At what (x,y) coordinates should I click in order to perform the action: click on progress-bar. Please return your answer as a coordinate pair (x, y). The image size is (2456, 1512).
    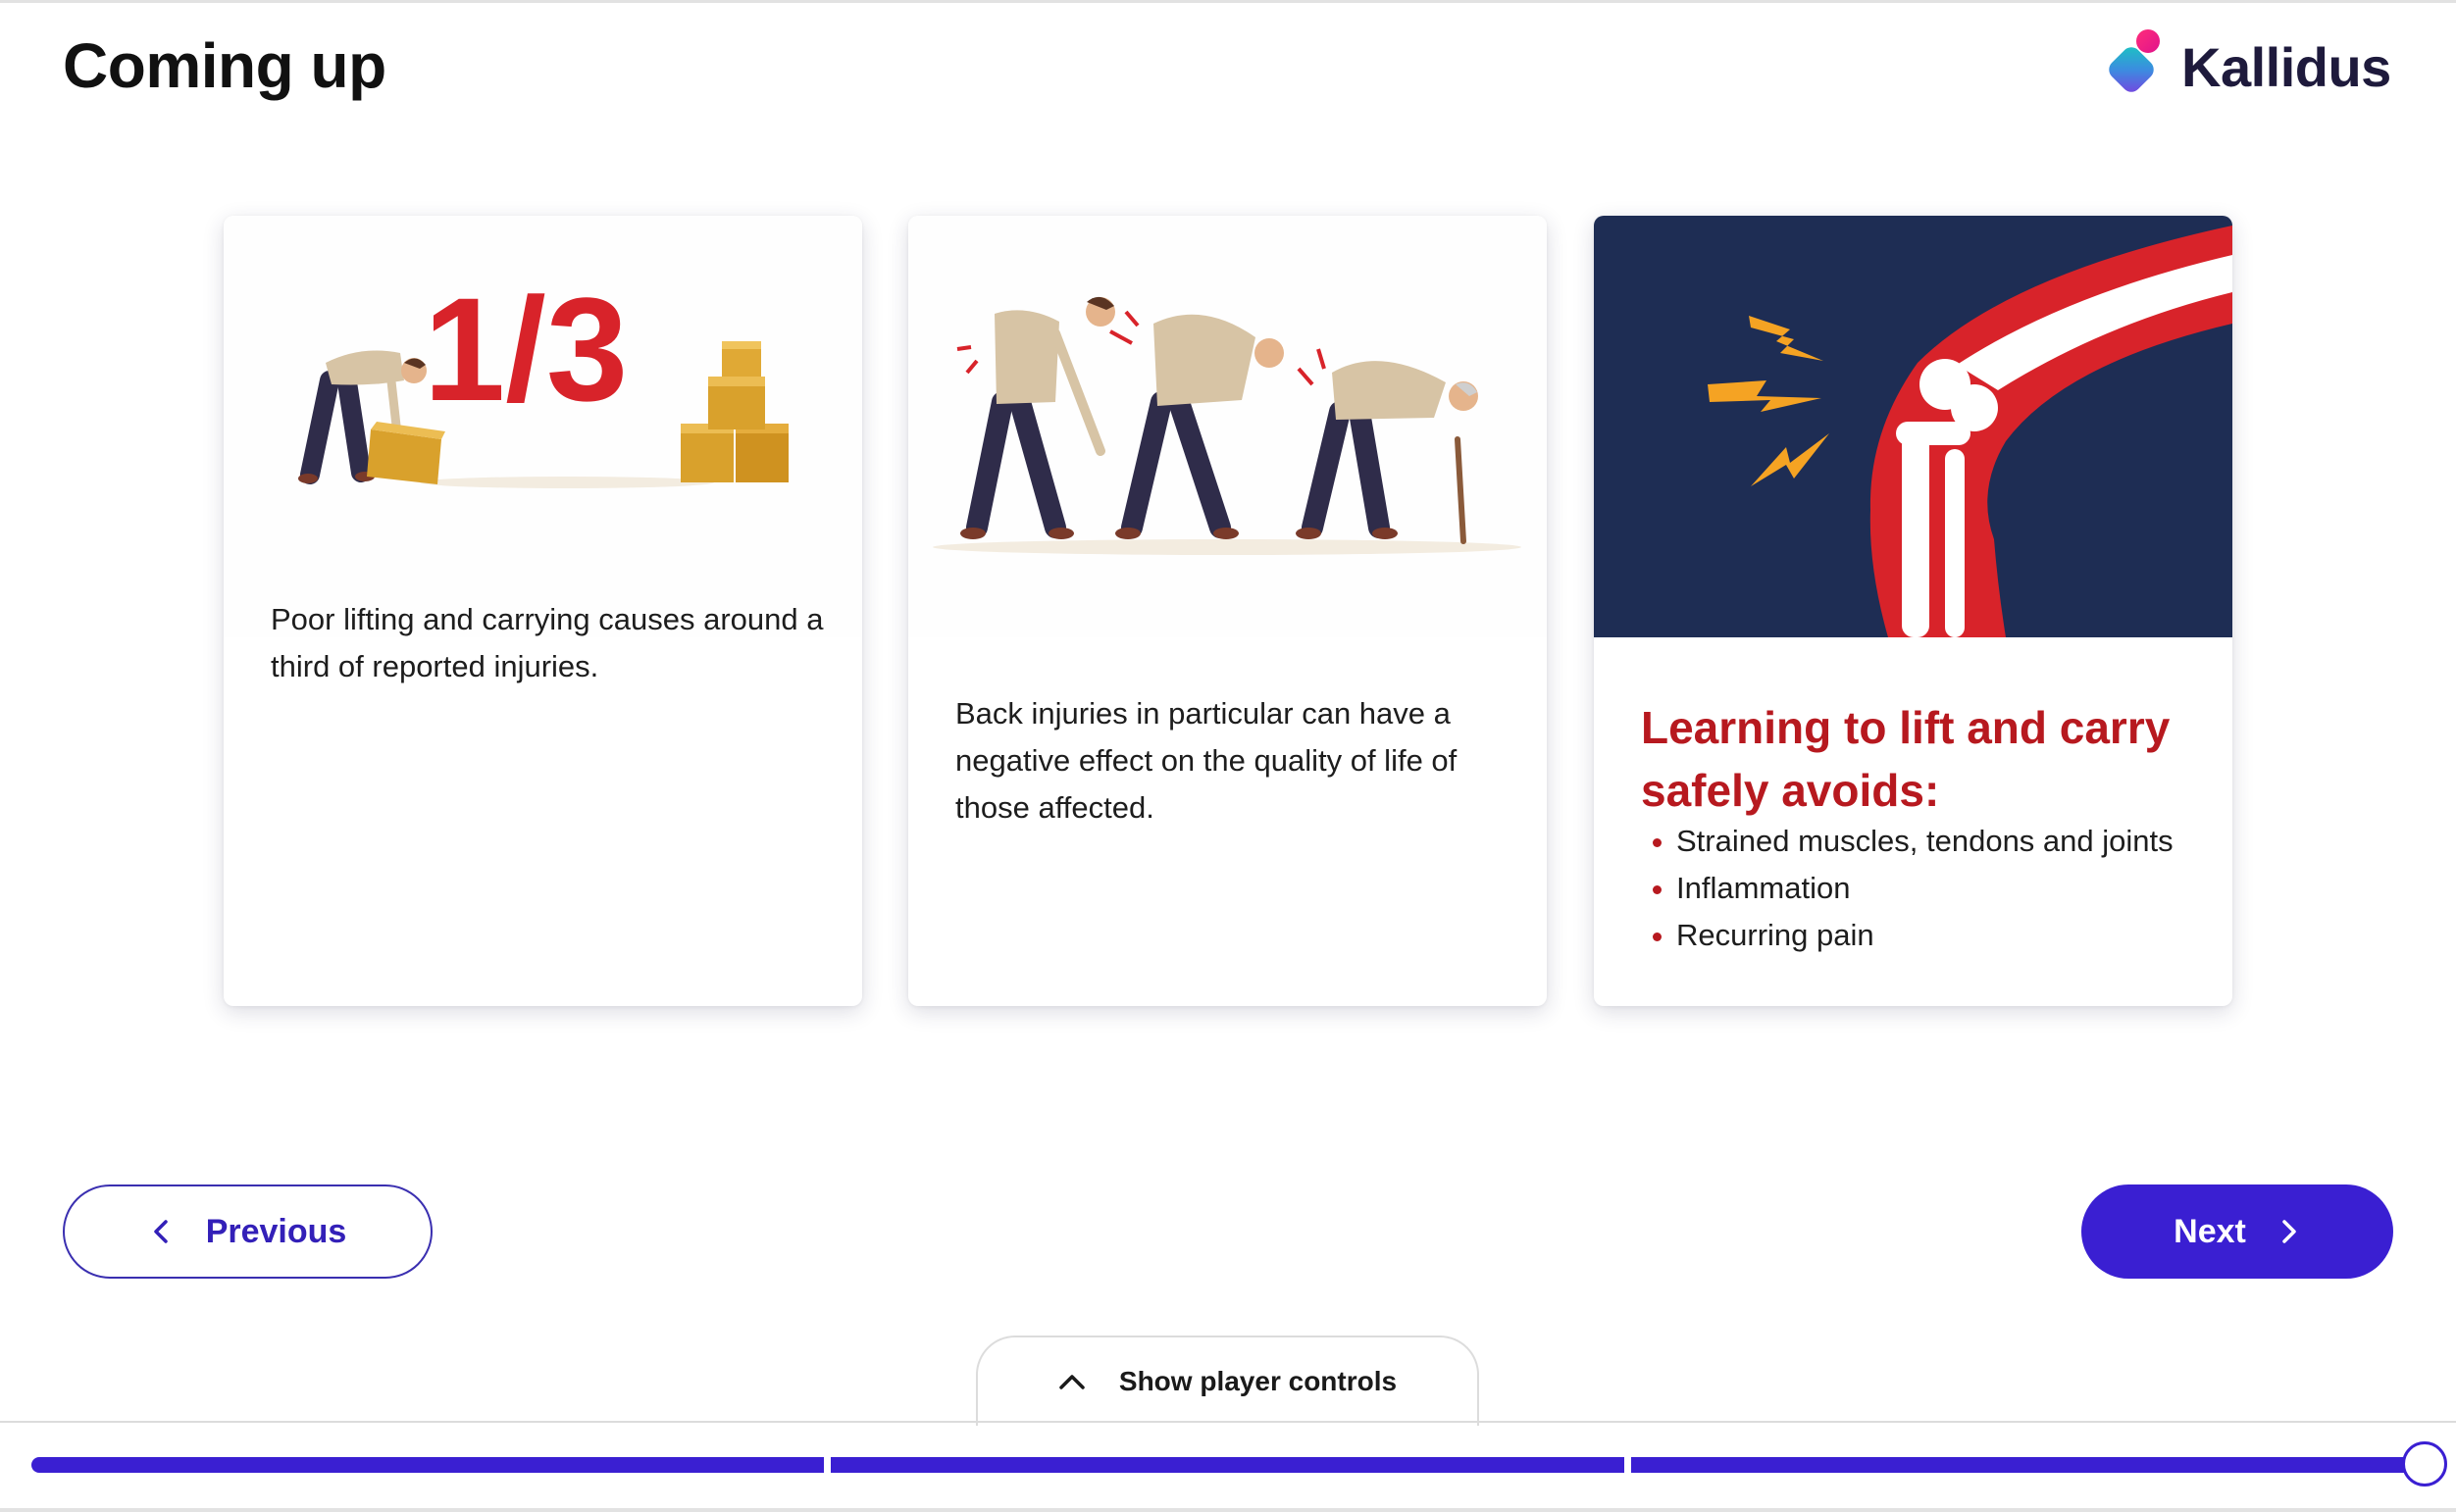
    Looking at the image, I should click on (1228, 1465).